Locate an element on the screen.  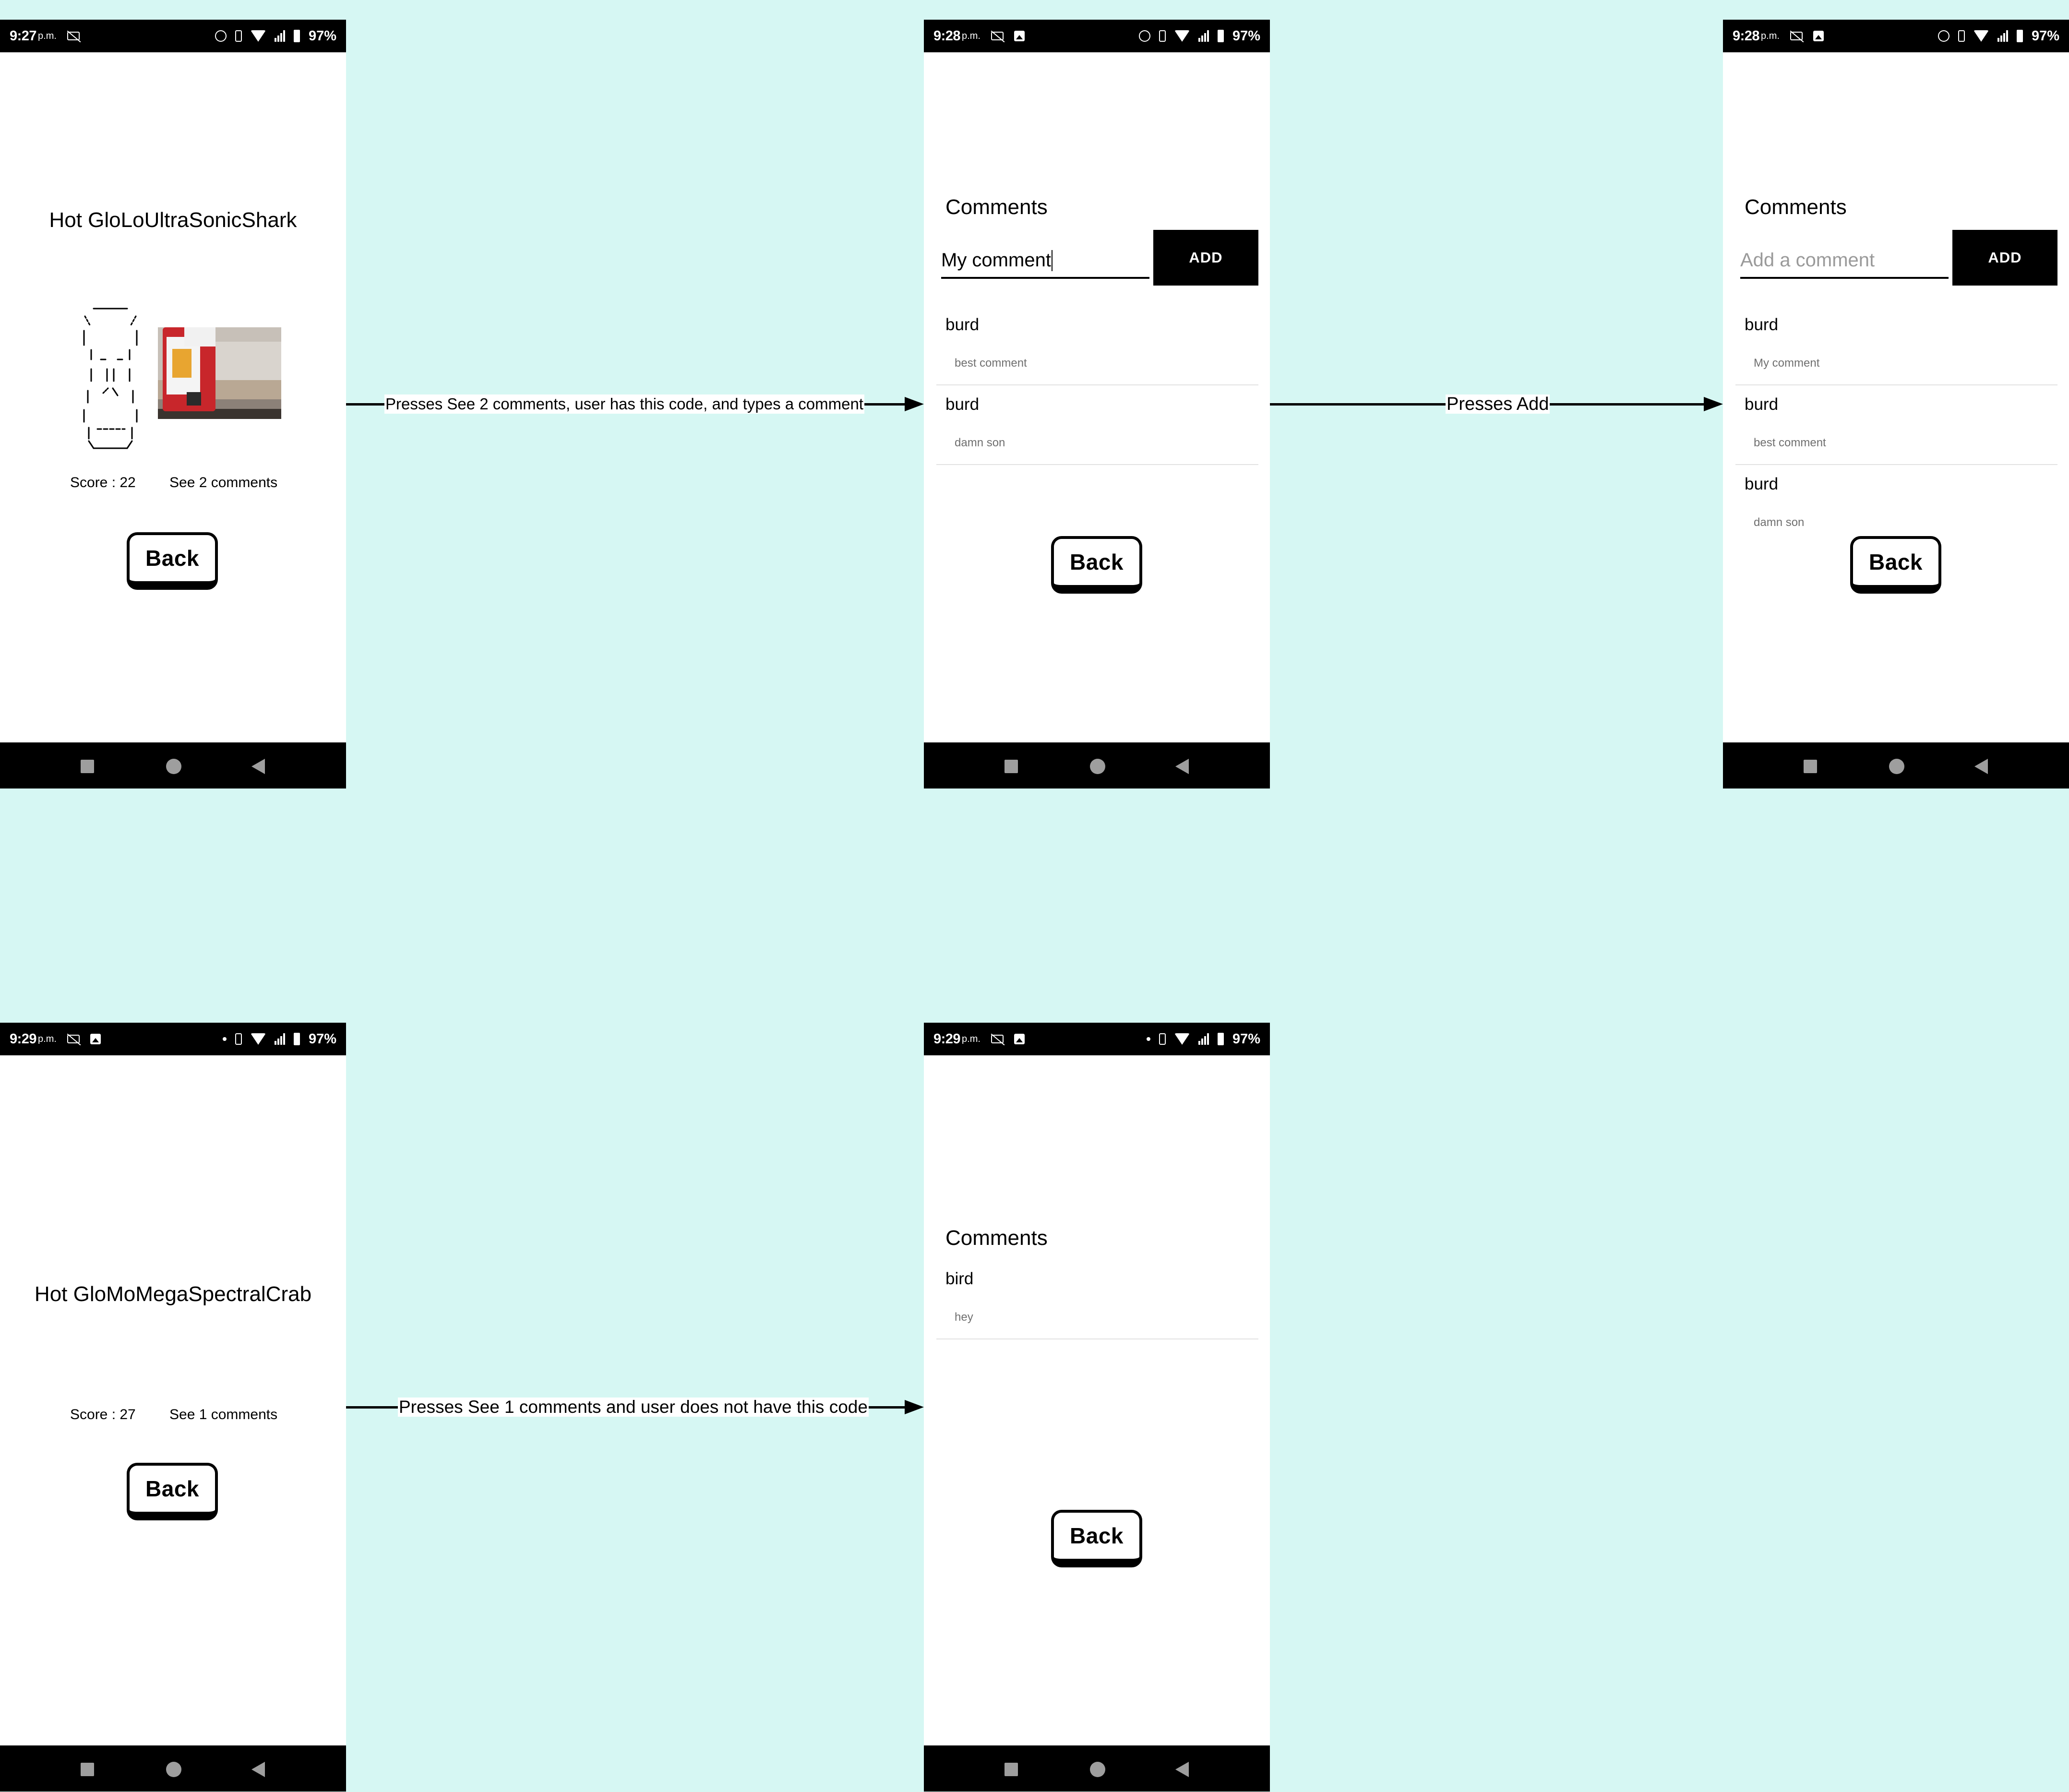
score-label: Score : 22 is located at coordinates (103, 482).